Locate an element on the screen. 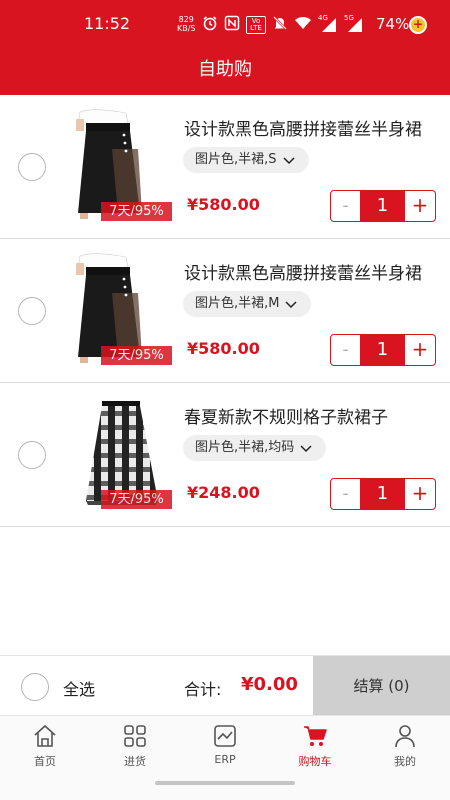  checkout-button: 结算 (0) is located at coordinates (381, 686).